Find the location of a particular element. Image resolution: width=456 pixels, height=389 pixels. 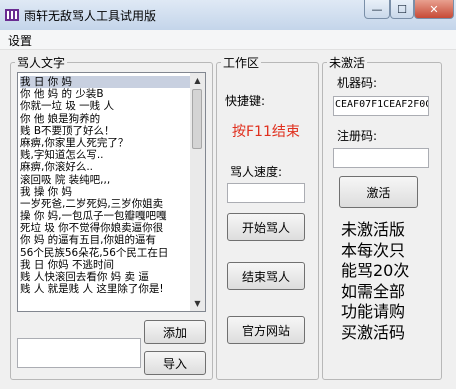

speed-label: 骂人速度: is located at coordinates (256, 172).